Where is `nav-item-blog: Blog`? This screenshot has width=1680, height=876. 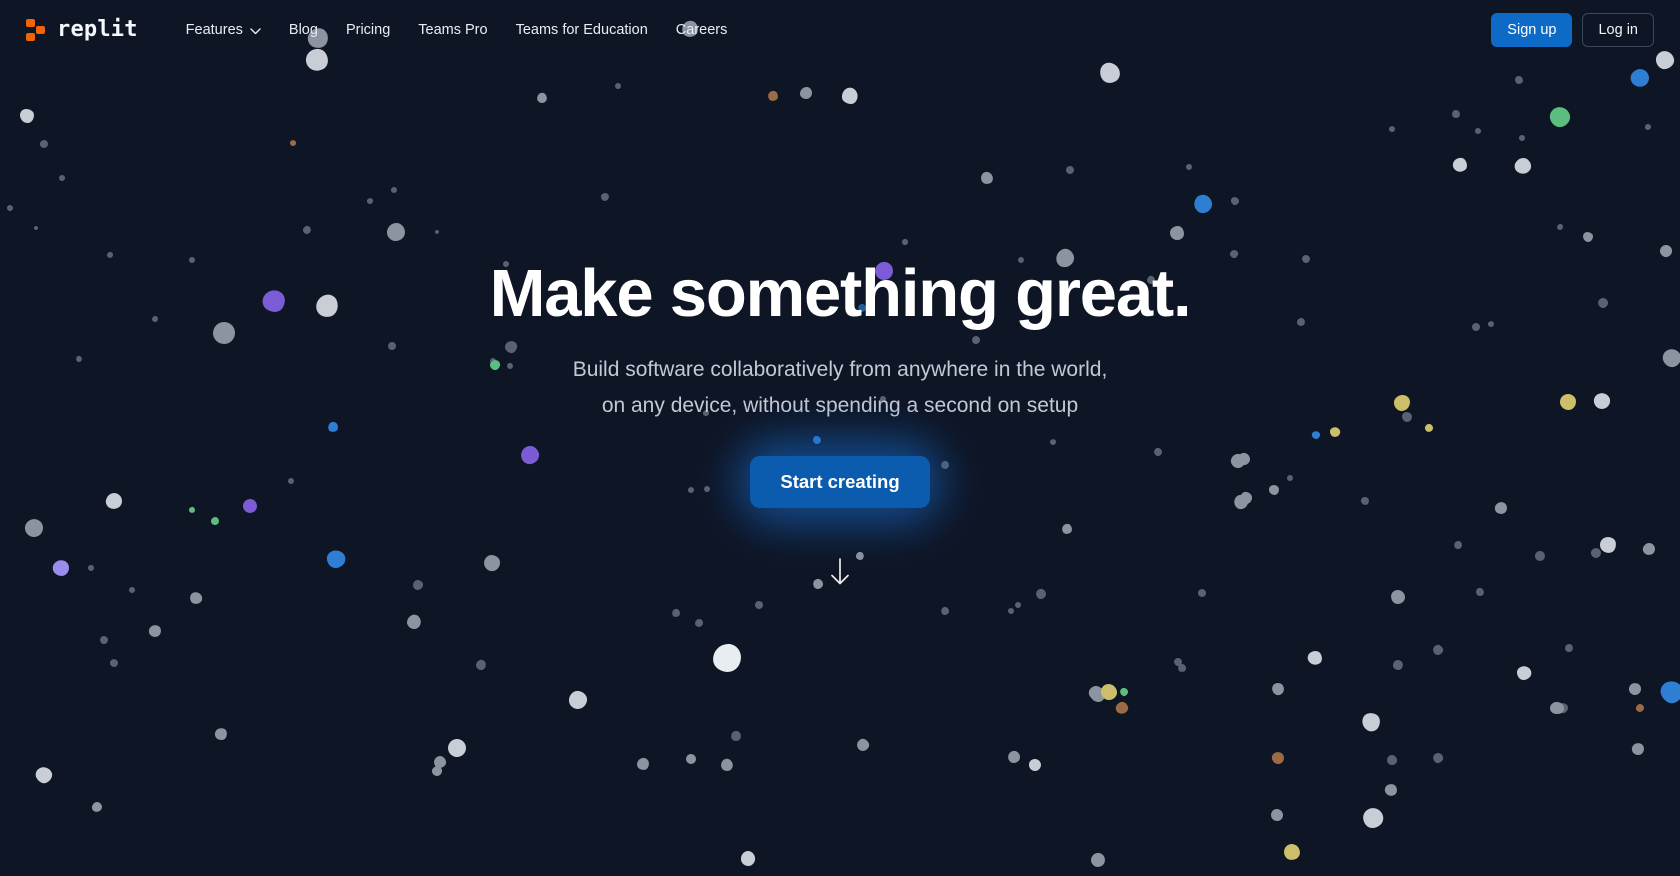
nav-item-blog: Blog is located at coordinates (303, 30).